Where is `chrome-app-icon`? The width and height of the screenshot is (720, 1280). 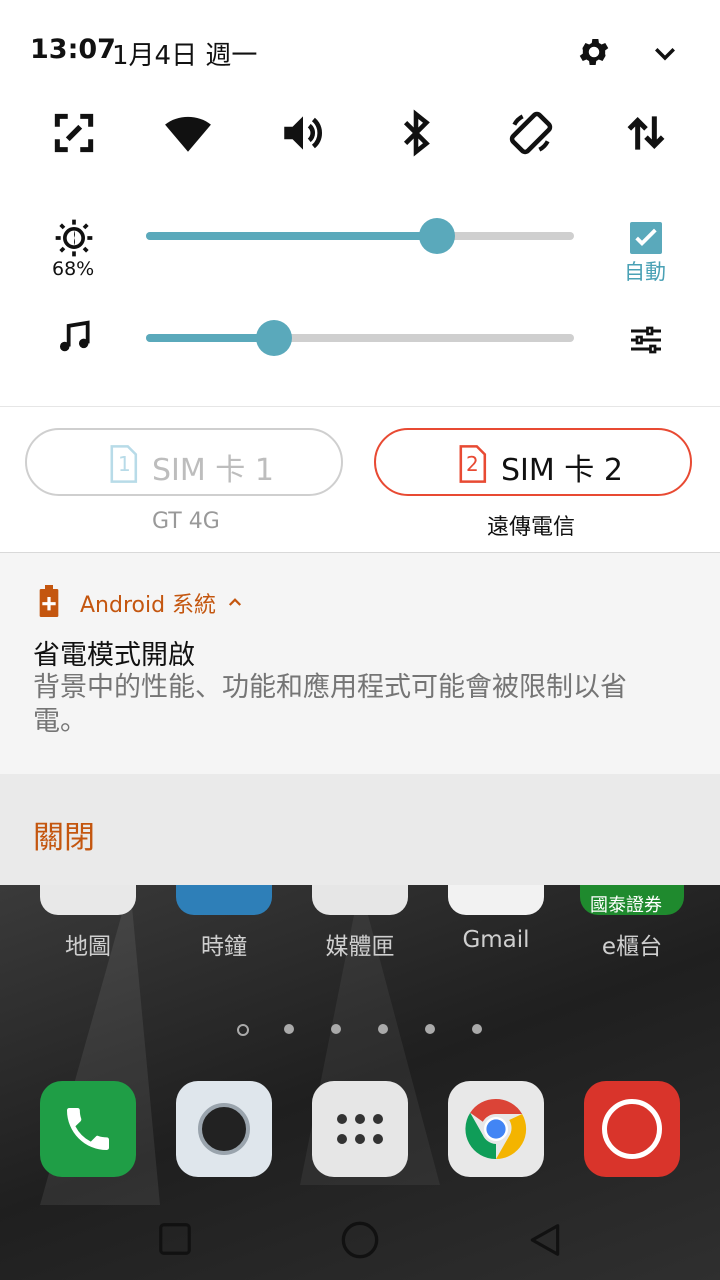 chrome-app-icon is located at coordinates (496, 1129).